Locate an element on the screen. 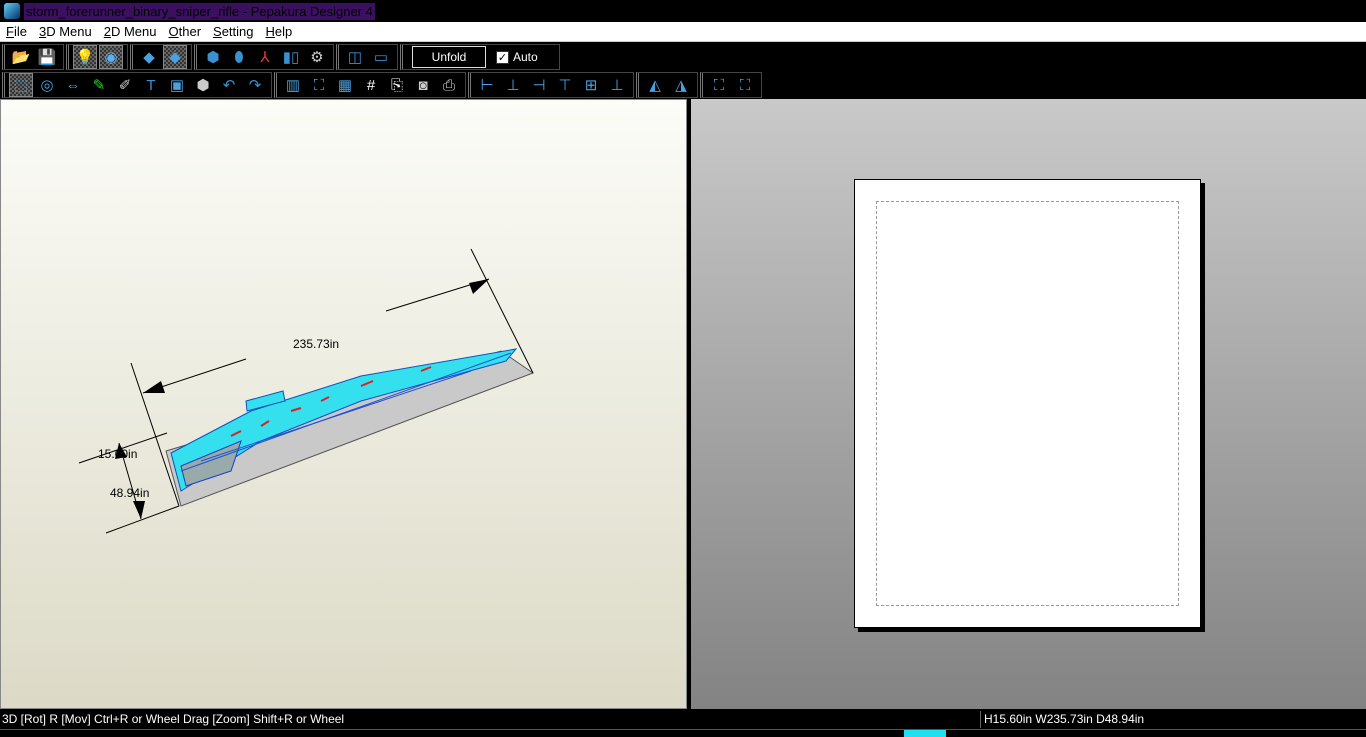 The height and width of the screenshot is (737, 1366). align-left-icon: ⊢ is located at coordinates (487, 85).